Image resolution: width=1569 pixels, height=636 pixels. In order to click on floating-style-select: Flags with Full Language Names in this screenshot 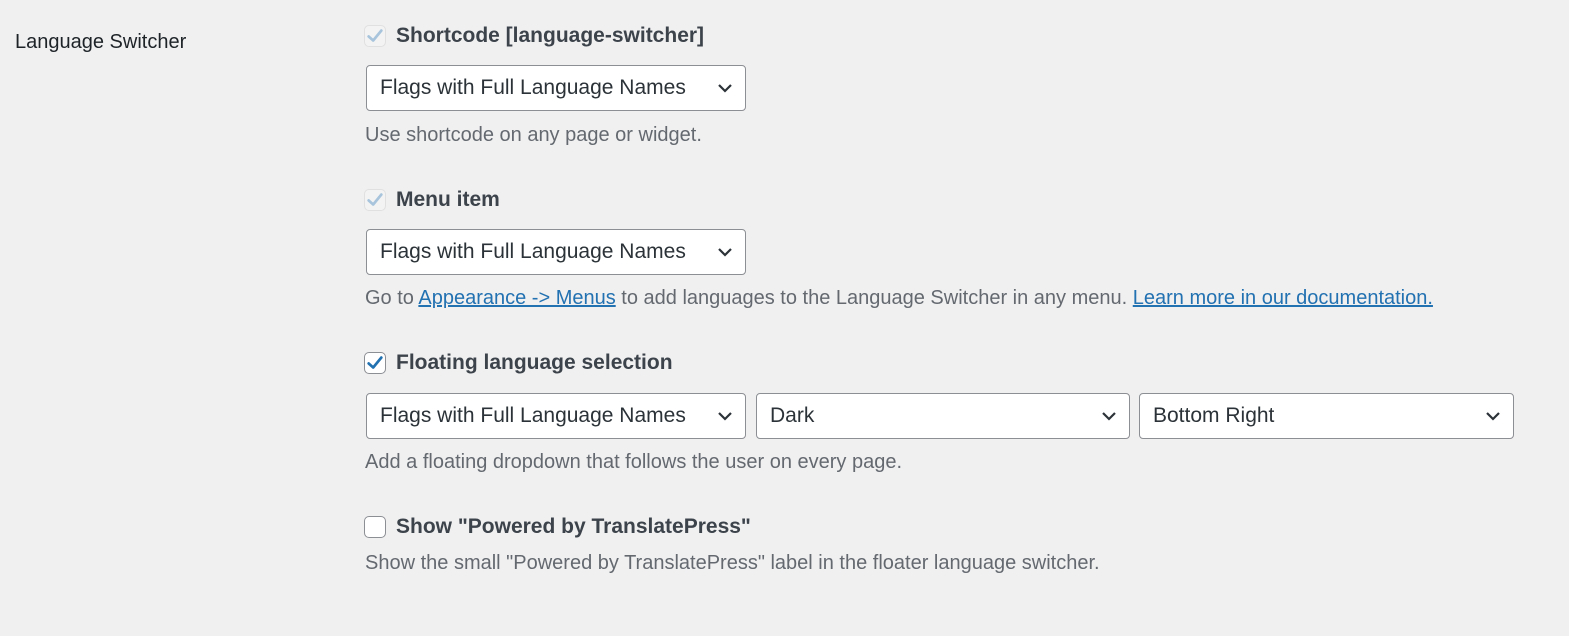, I will do `click(556, 416)`.